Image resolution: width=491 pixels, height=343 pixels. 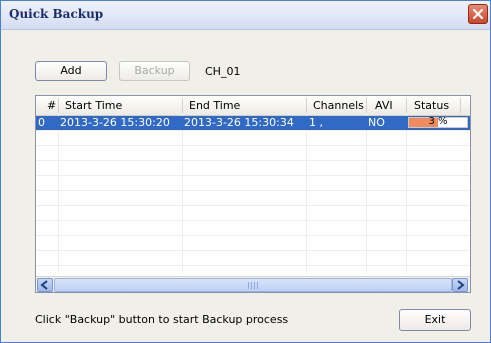 What do you see at coordinates (41, 122) in the screenshot?
I see `cell-index: 0` at bounding box center [41, 122].